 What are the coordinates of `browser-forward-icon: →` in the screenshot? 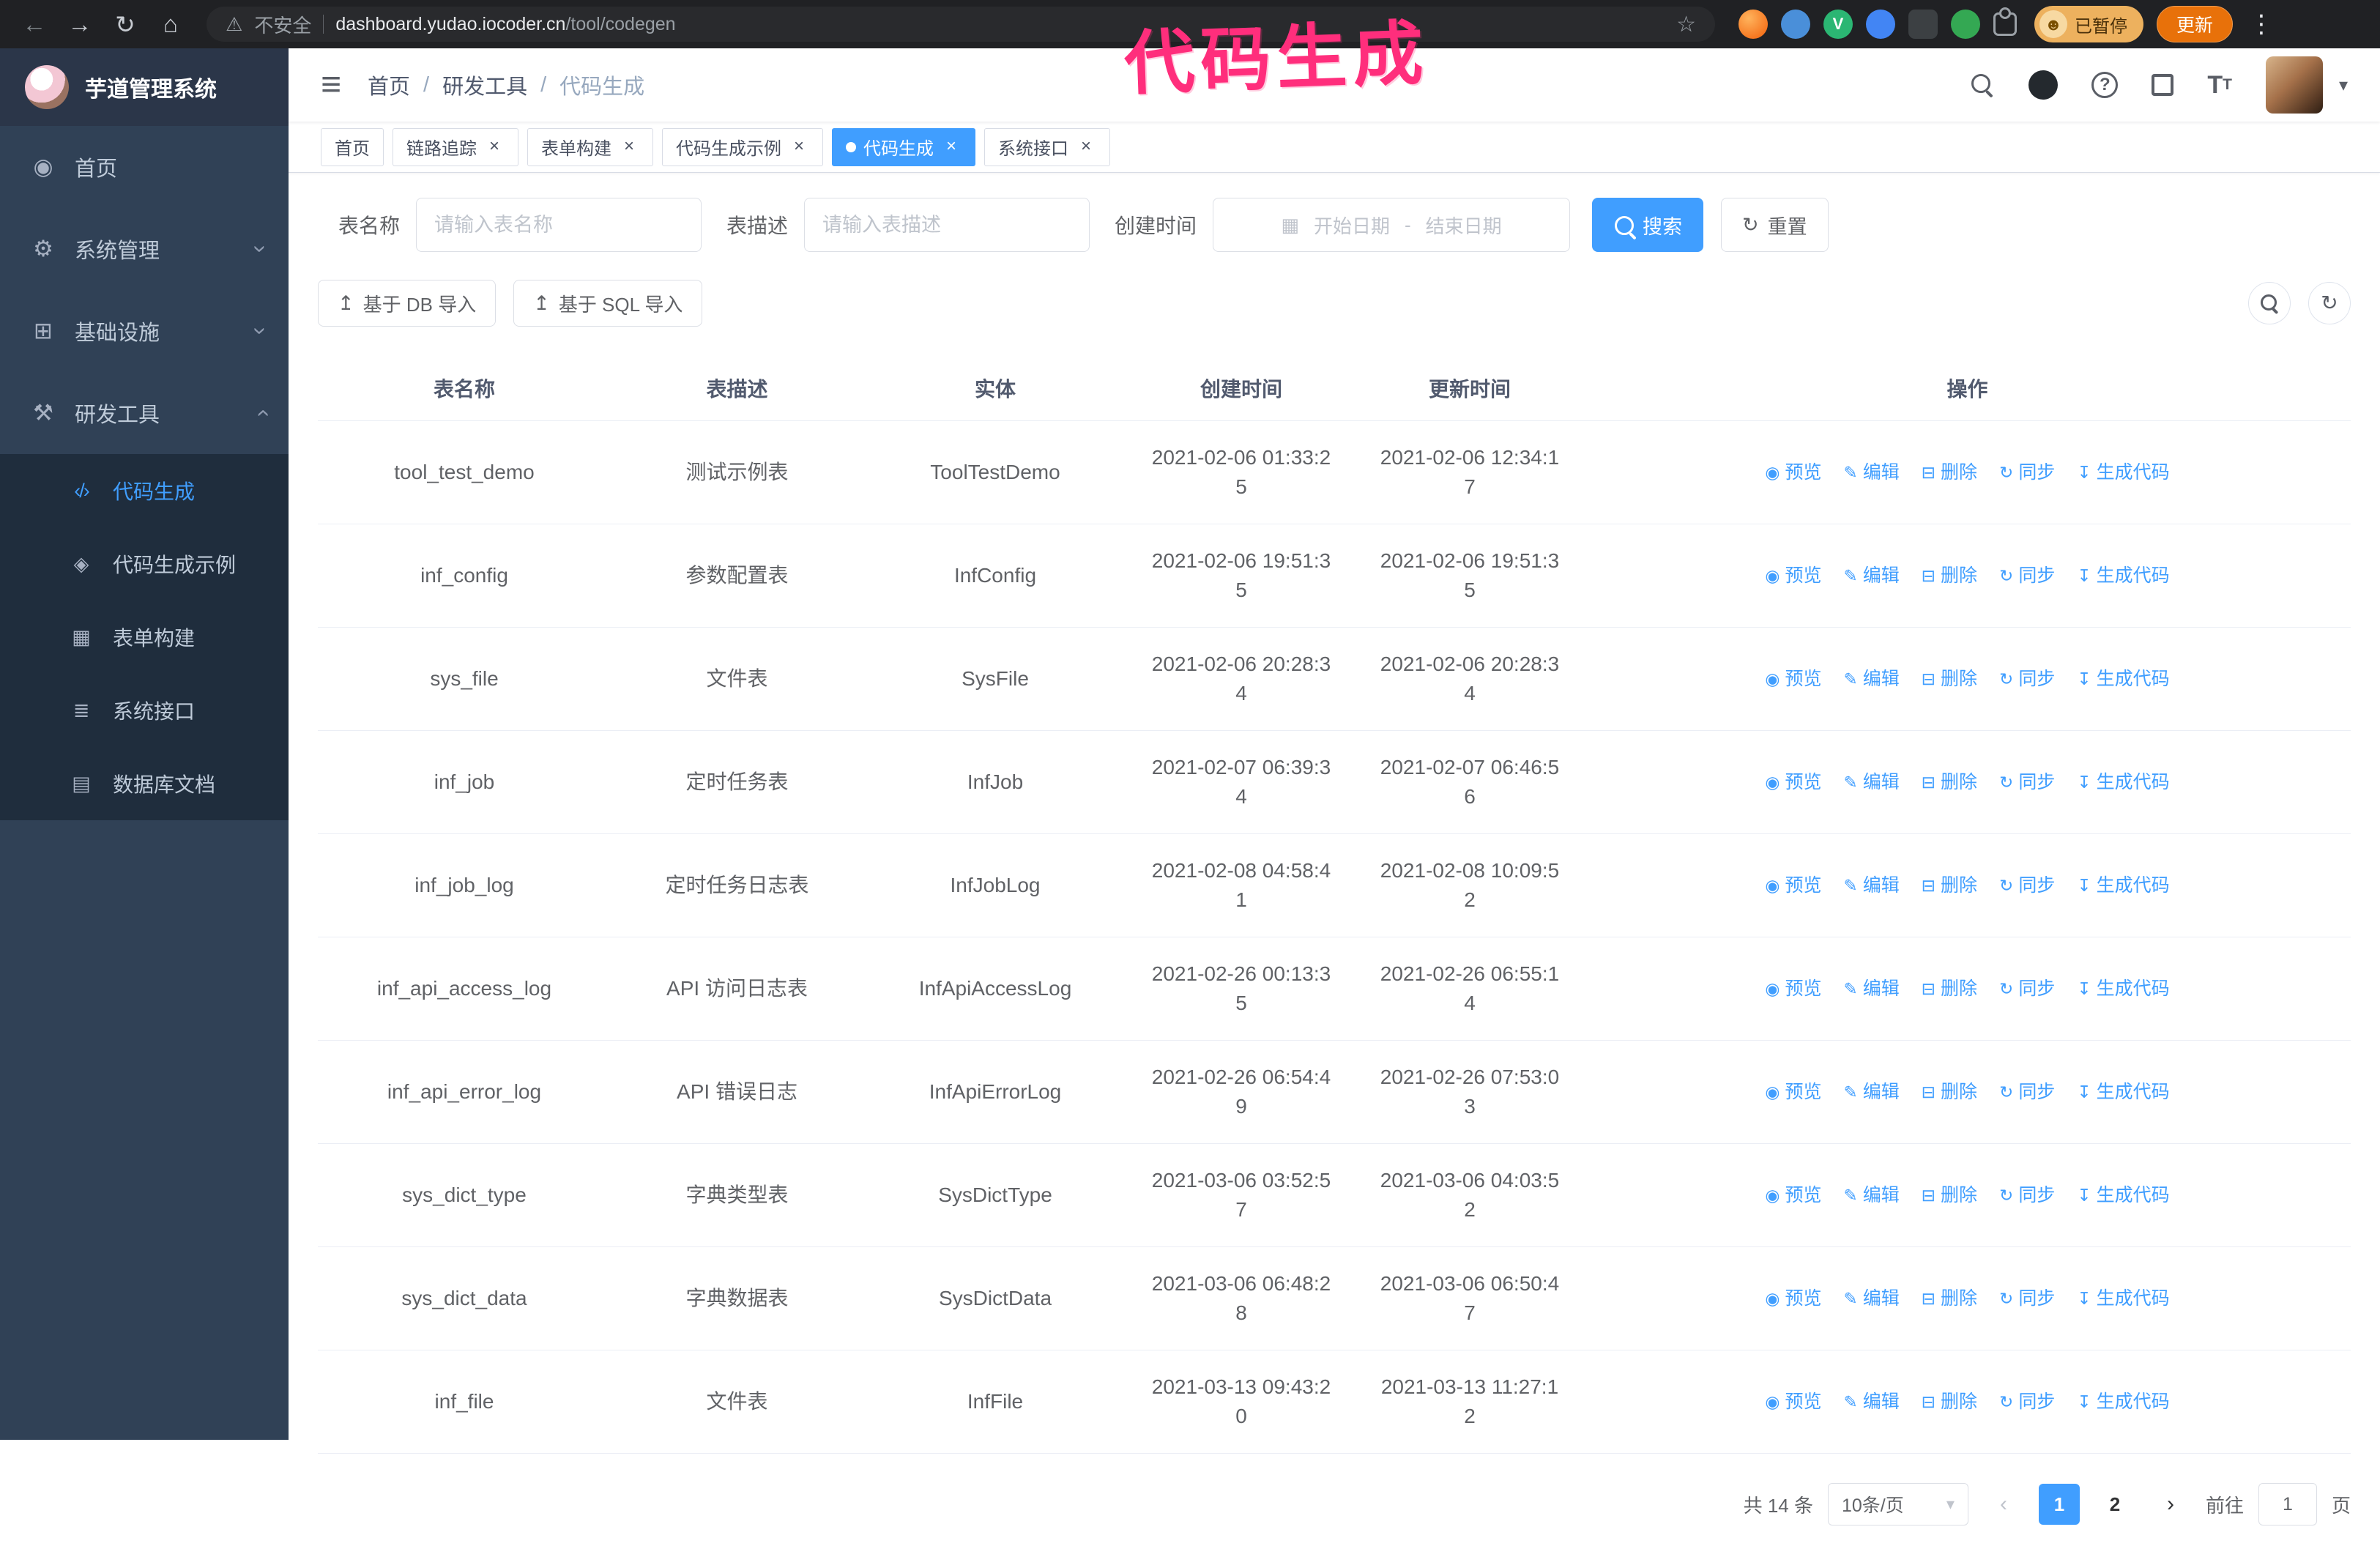 It's located at (80, 24).